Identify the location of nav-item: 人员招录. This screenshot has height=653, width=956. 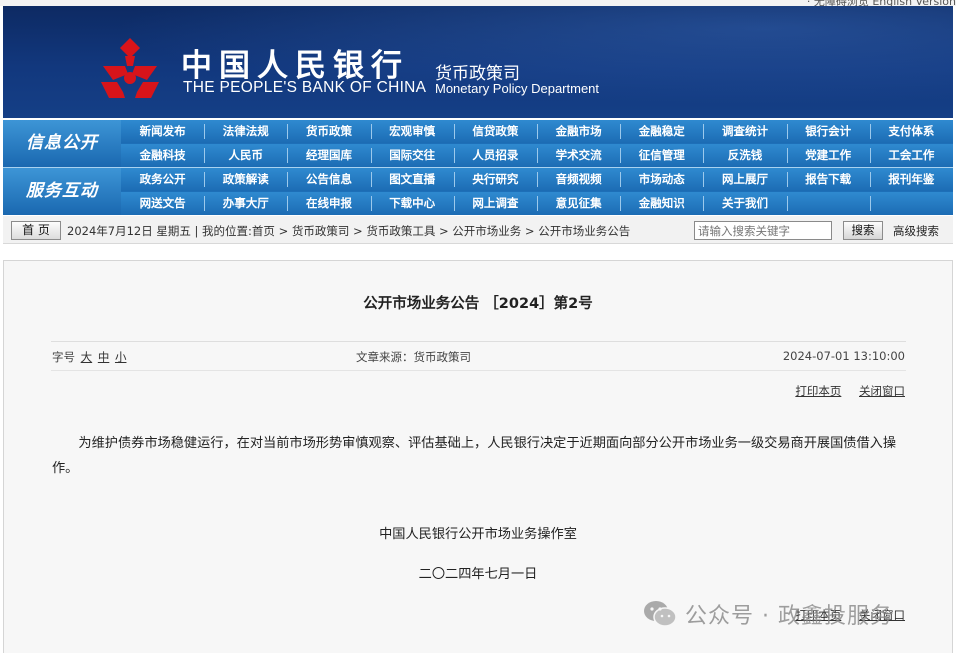
(495, 155).